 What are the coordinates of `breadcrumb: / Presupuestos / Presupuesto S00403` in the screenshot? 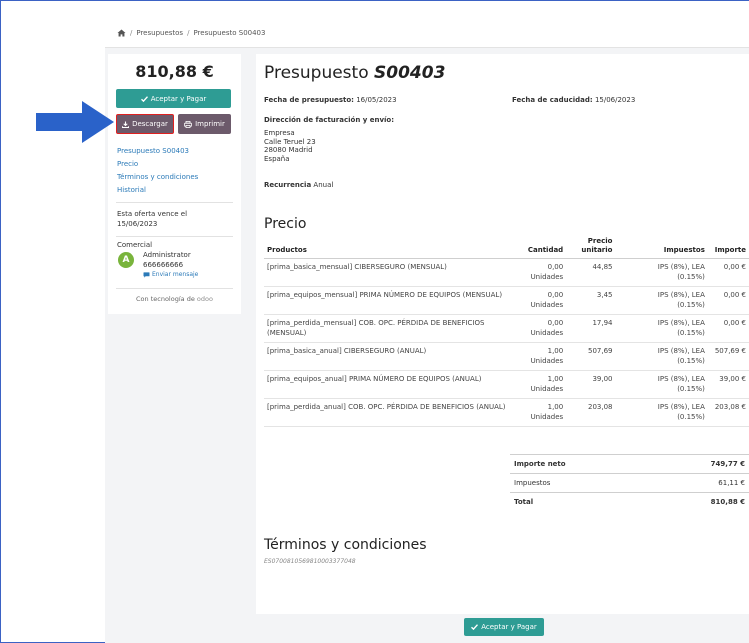 It's located at (427, 33).